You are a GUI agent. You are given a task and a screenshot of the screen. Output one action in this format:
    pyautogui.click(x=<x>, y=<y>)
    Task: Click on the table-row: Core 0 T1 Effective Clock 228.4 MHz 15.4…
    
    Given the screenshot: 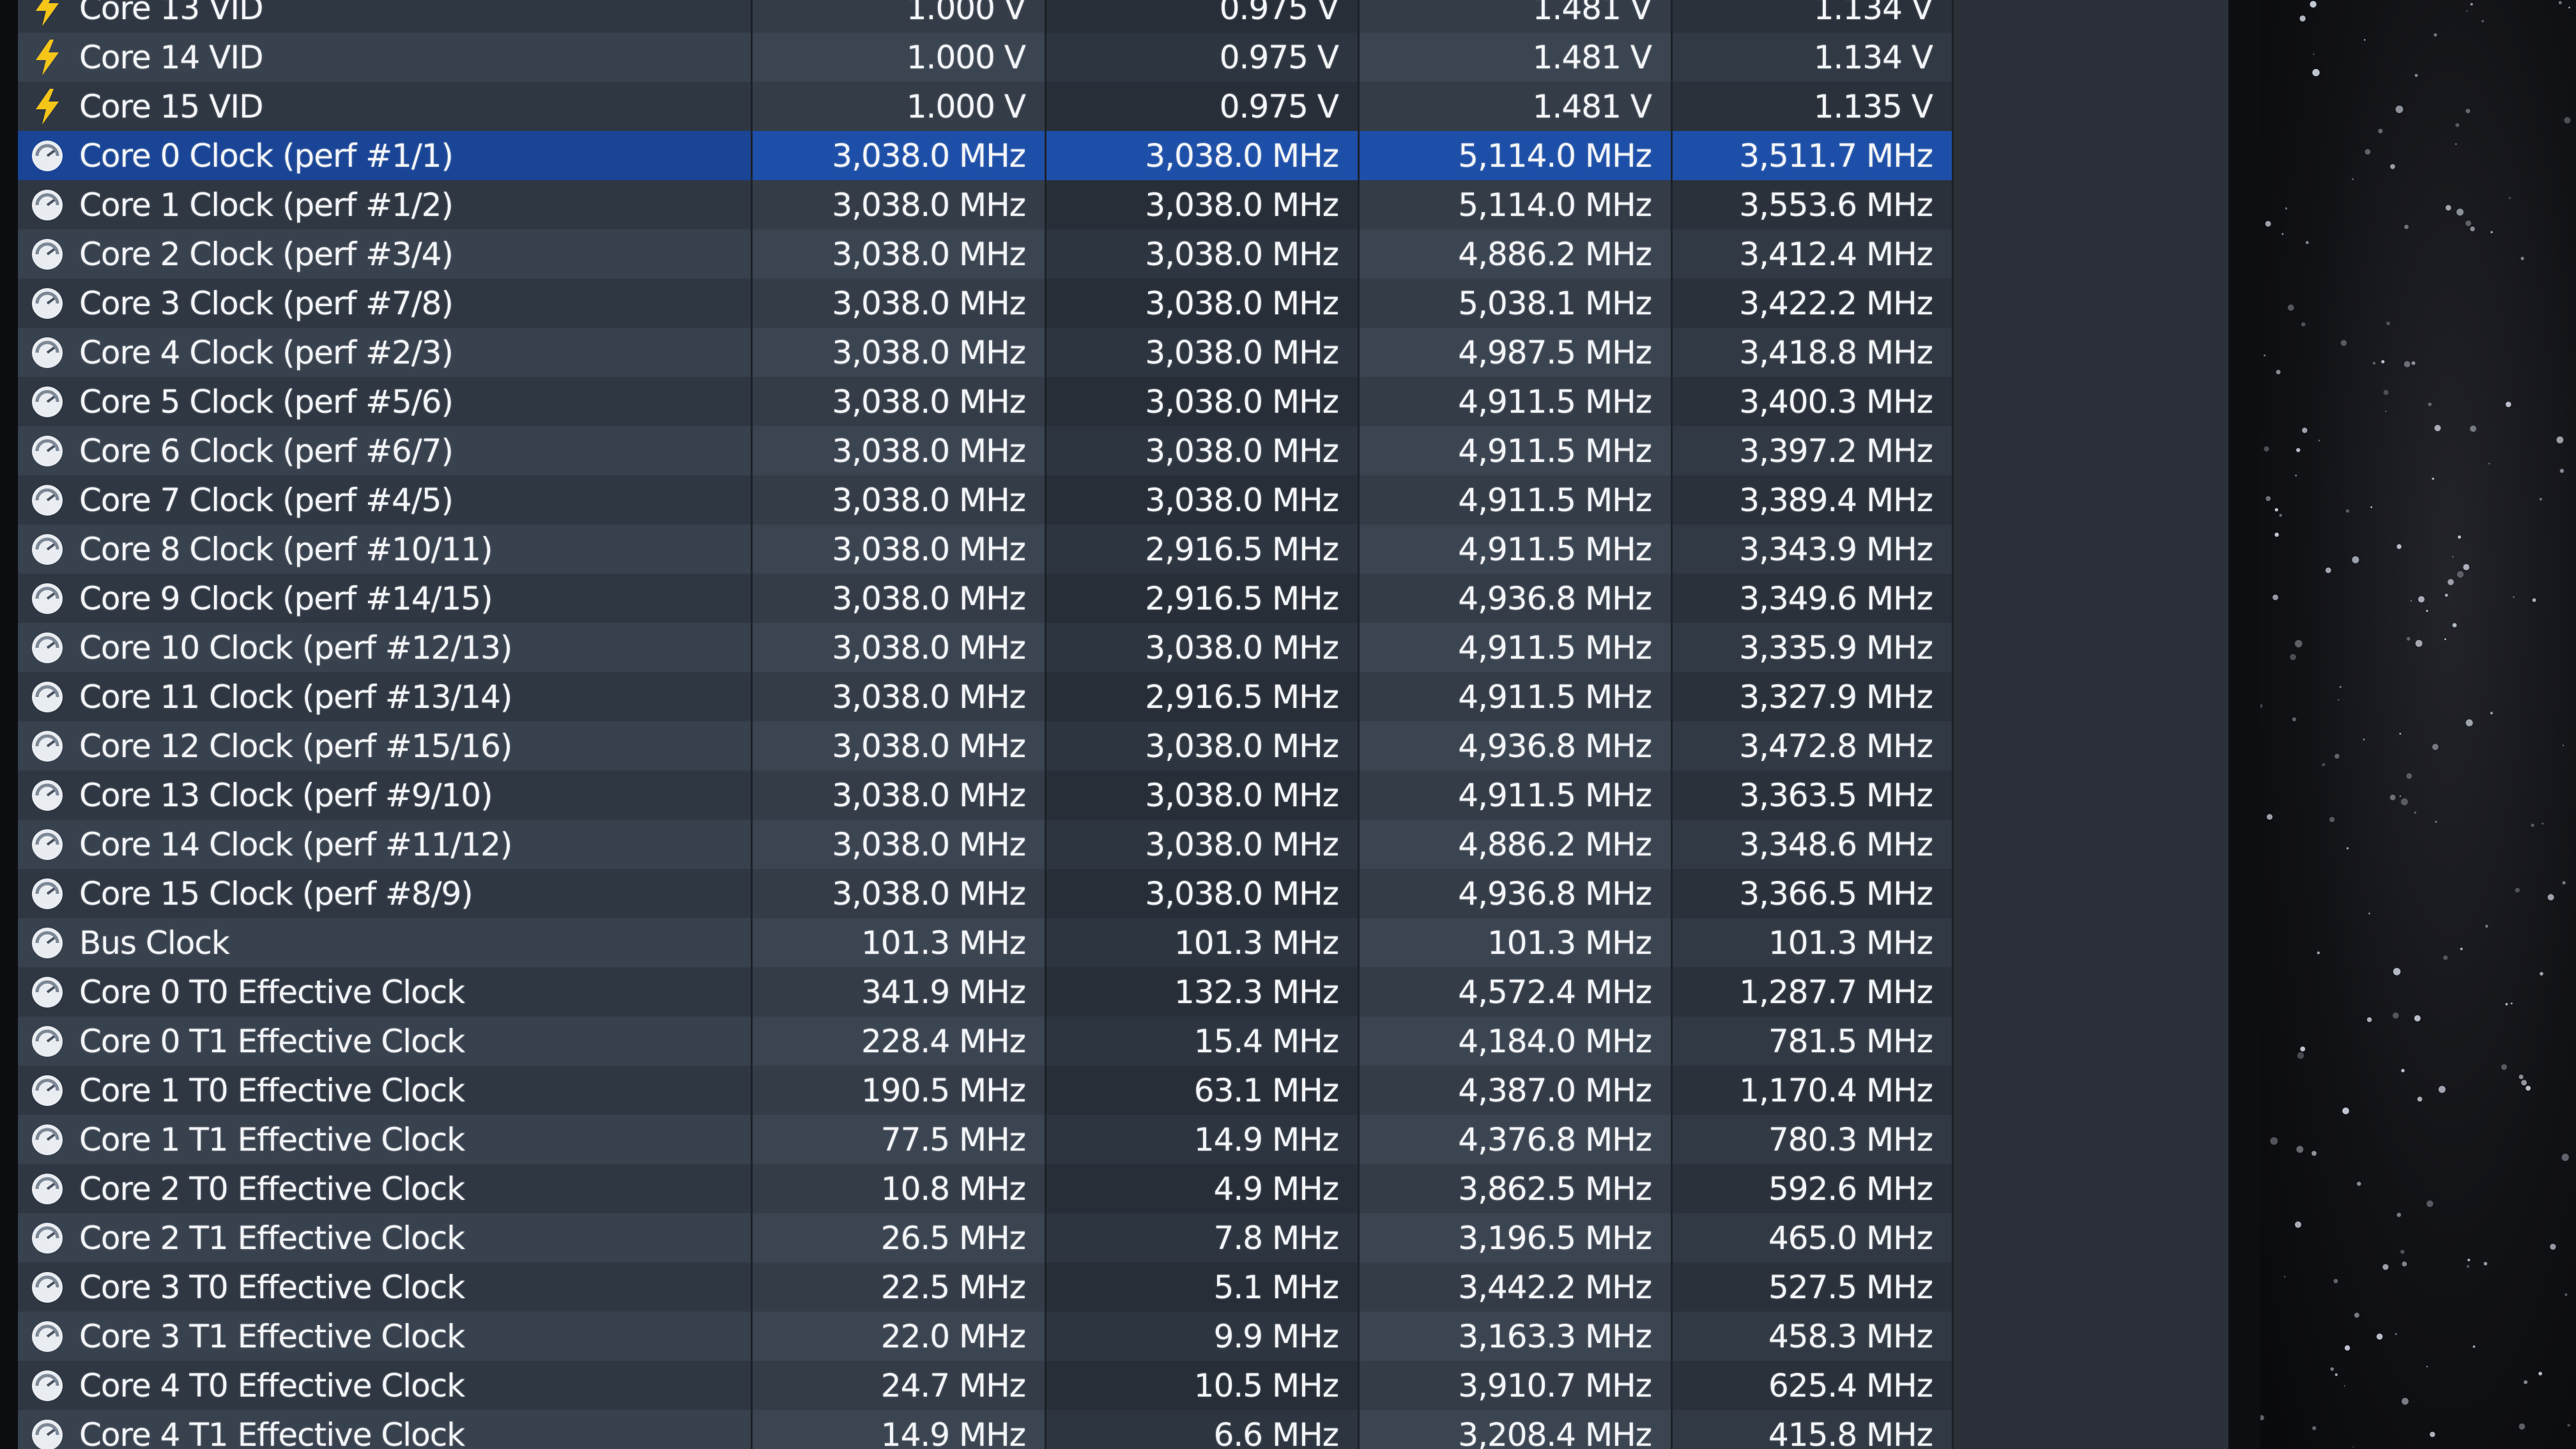 What is the action you would take?
    pyautogui.click(x=986, y=1041)
    